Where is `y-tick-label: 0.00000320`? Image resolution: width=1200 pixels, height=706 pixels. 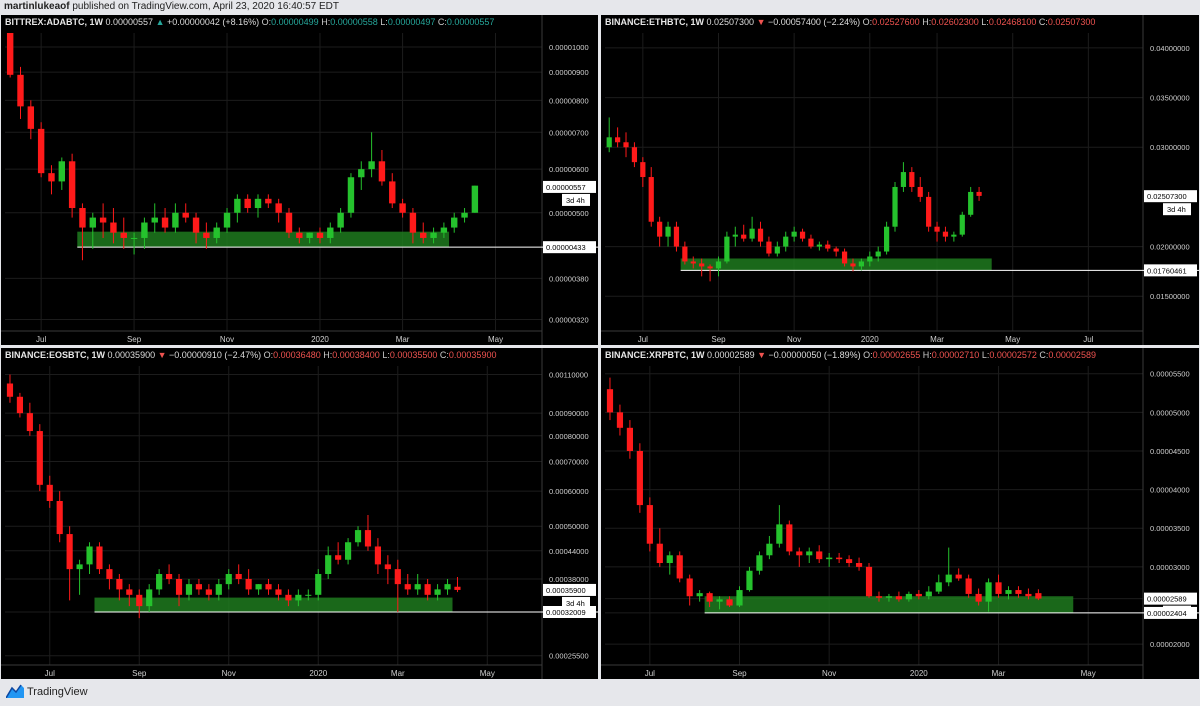 y-tick-label: 0.00000320 is located at coordinates (569, 320).